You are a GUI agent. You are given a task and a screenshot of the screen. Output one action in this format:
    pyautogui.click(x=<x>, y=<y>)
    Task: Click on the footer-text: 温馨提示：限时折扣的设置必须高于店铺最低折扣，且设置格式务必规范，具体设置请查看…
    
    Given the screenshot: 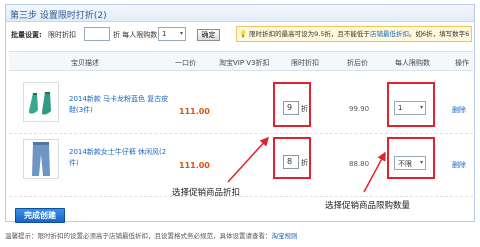 What is the action you would take?
    pyautogui.click(x=138, y=236)
    